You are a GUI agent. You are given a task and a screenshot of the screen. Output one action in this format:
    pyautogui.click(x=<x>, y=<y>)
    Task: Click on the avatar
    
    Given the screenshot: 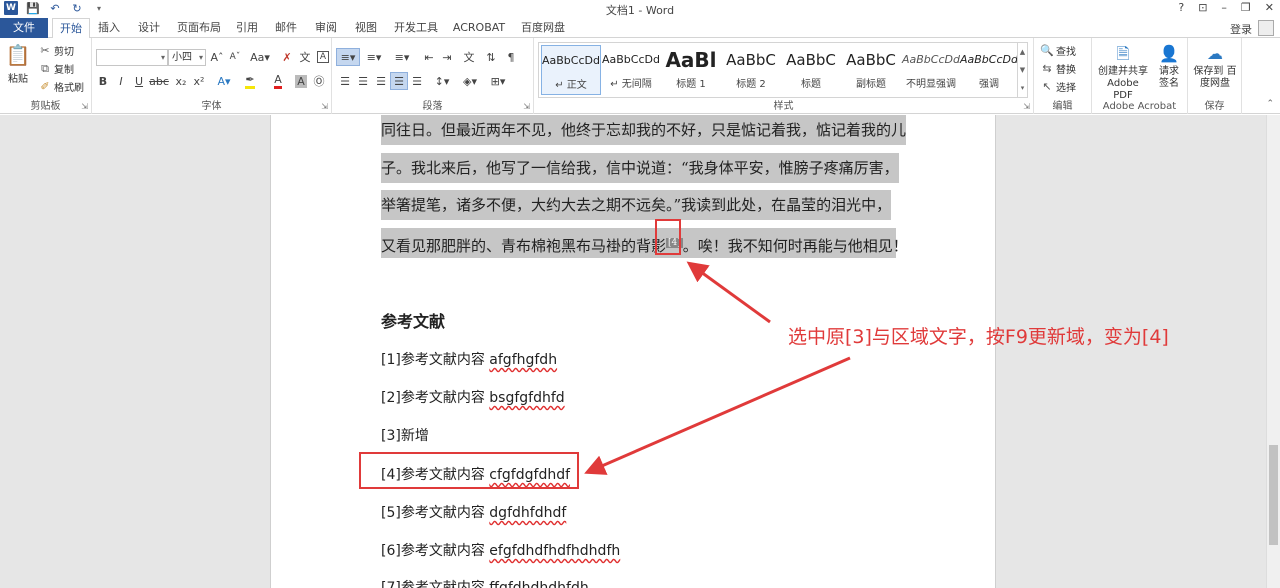 What is the action you would take?
    pyautogui.click(x=1266, y=28)
    